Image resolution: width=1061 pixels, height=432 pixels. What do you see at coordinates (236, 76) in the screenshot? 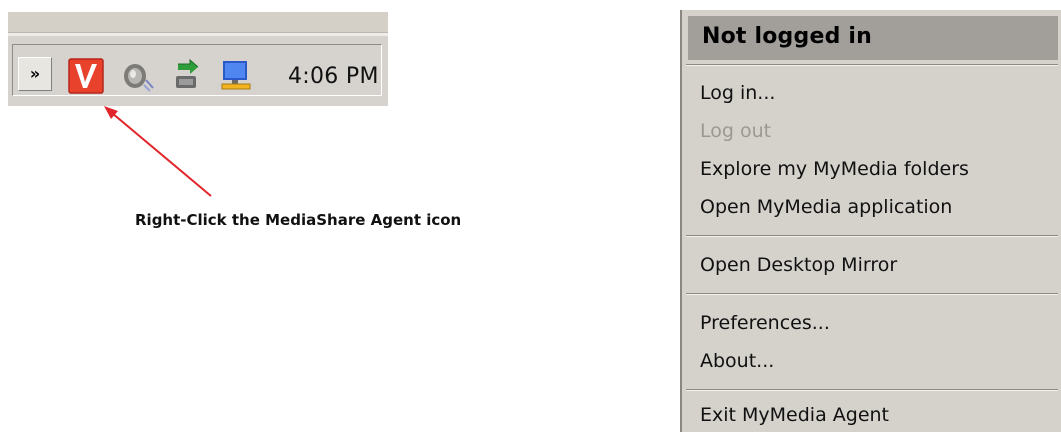
I see `network-computer-icon` at bounding box center [236, 76].